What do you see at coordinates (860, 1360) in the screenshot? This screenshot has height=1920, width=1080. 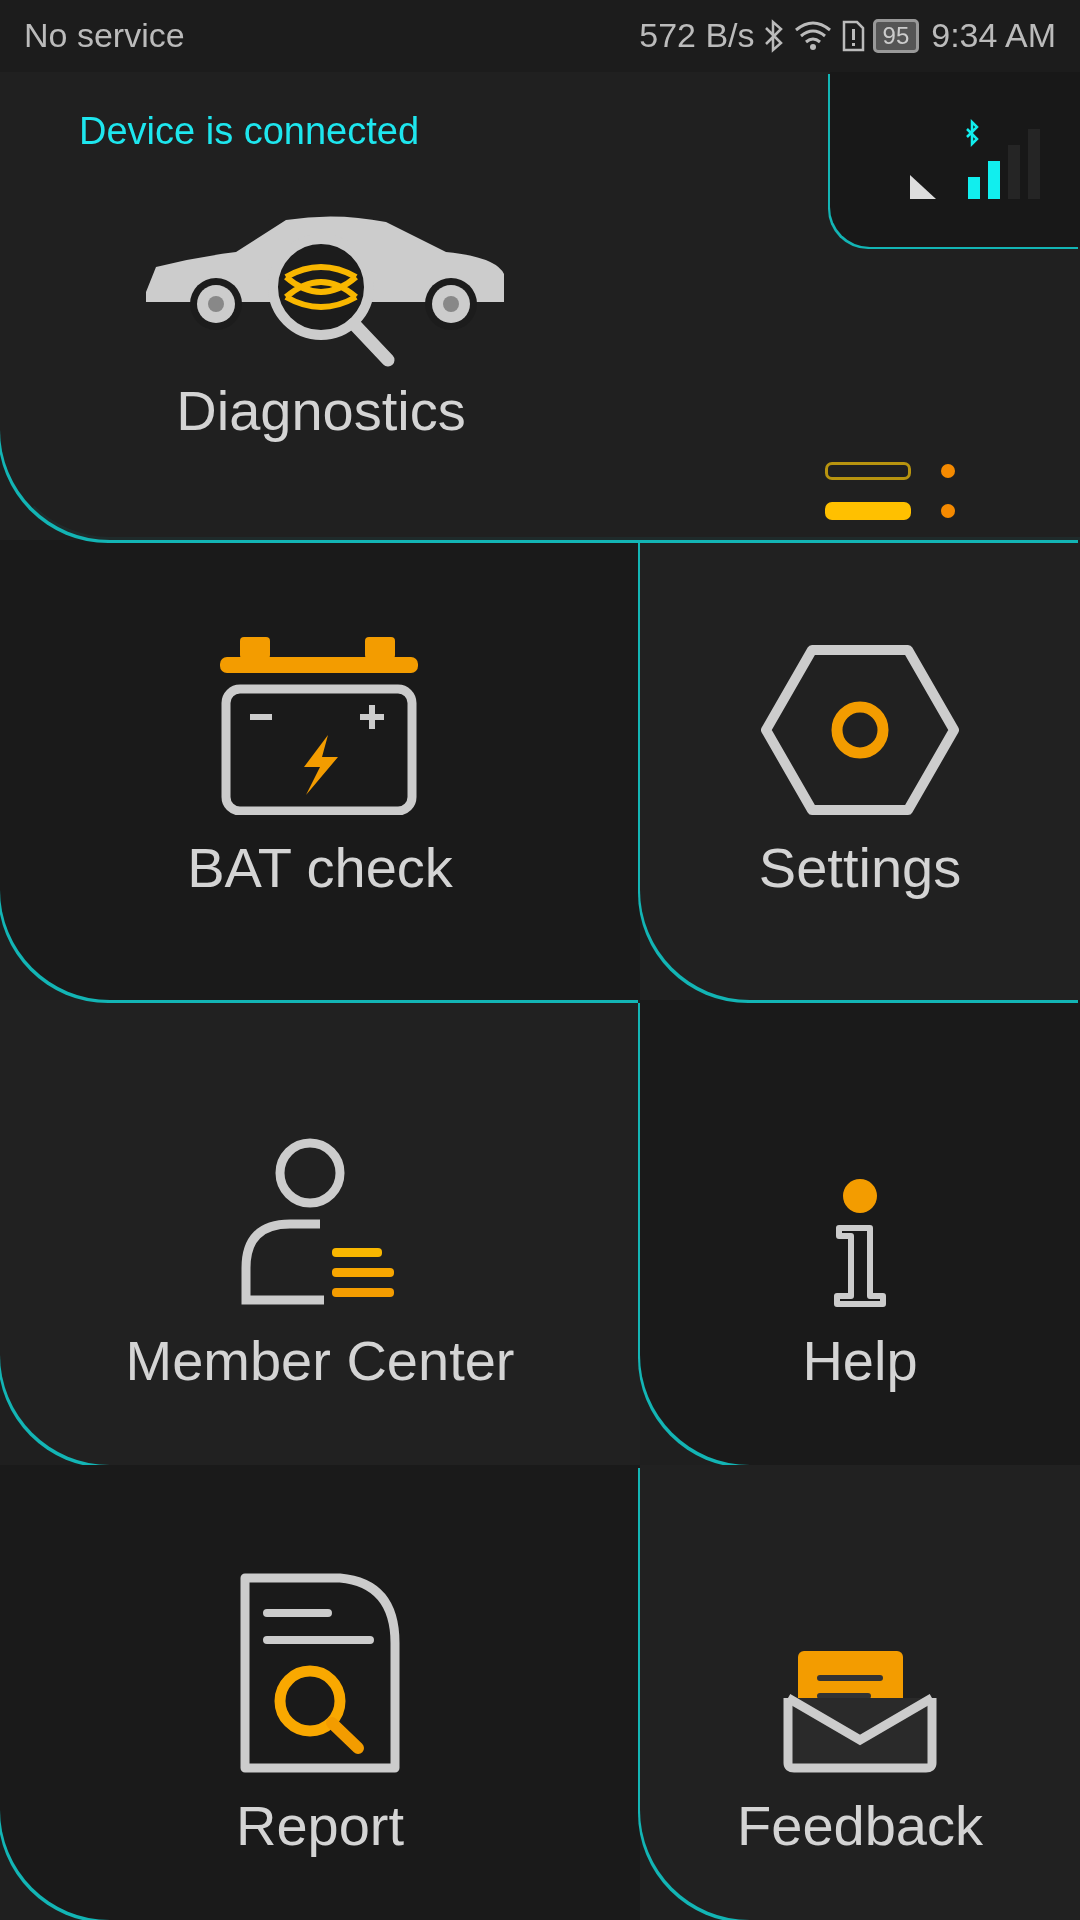 I see `tile-label: Help` at bounding box center [860, 1360].